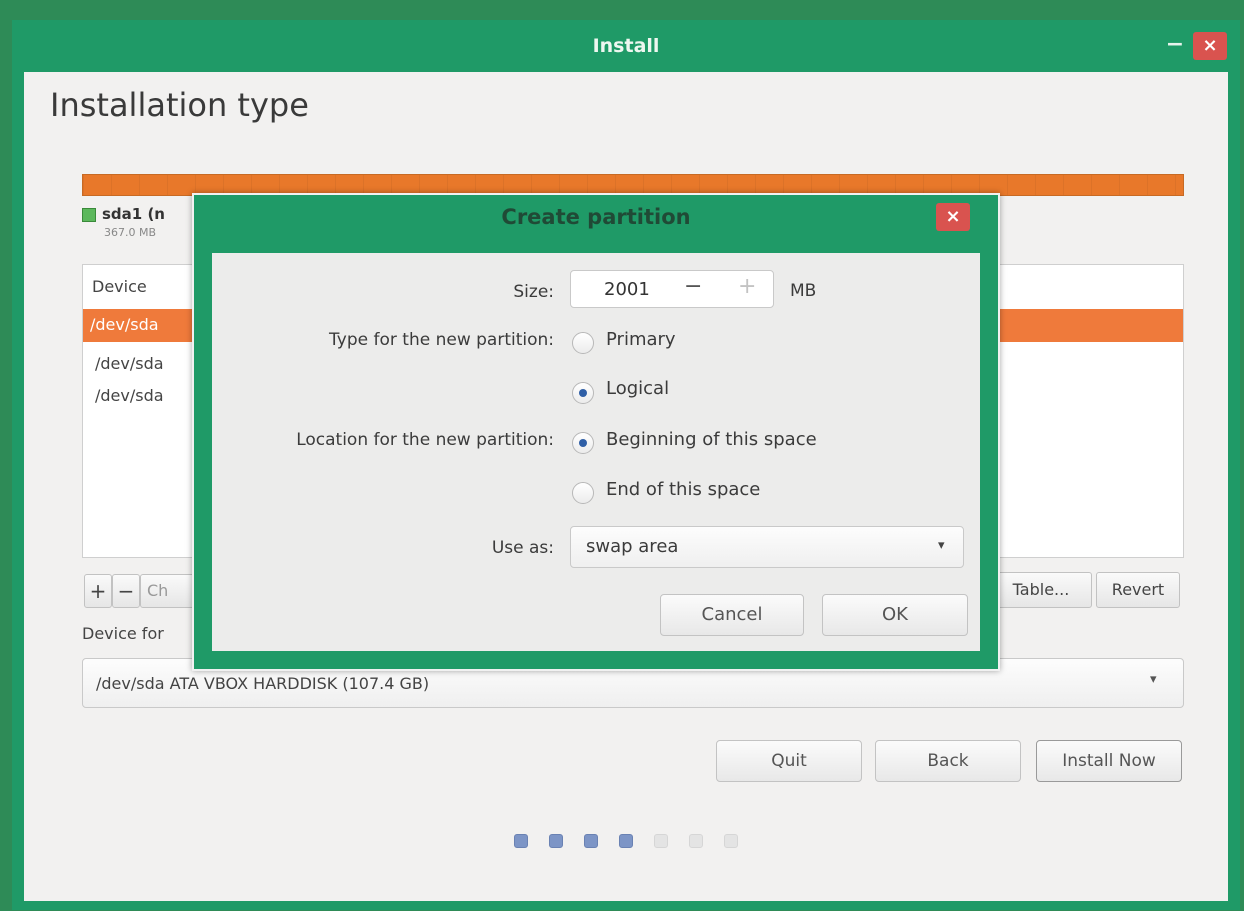 The image size is (1244, 911). What do you see at coordinates (533, 292) in the screenshot?
I see `size-label: Size:` at bounding box center [533, 292].